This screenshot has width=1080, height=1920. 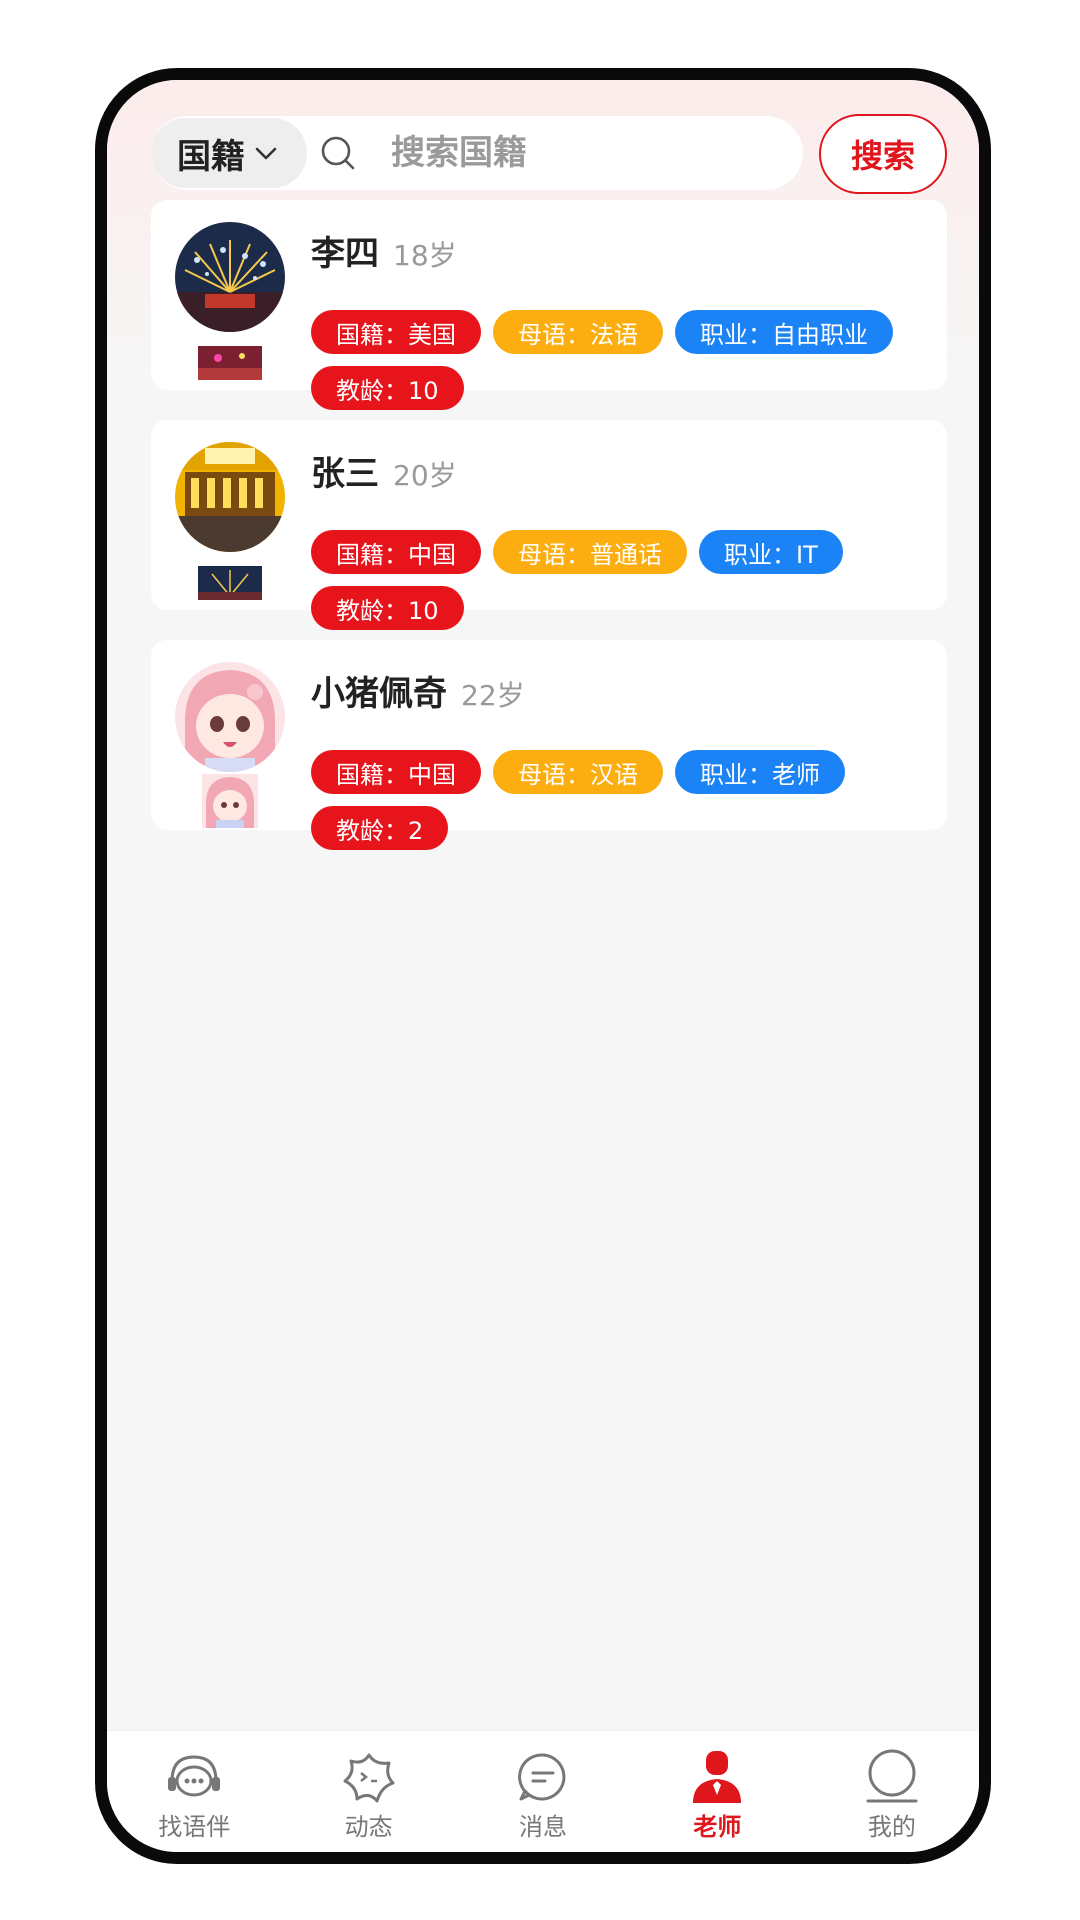 What do you see at coordinates (425, 475) in the screenshot?
I see `teacher-age: 20岁` at bounding box center [425, 475].